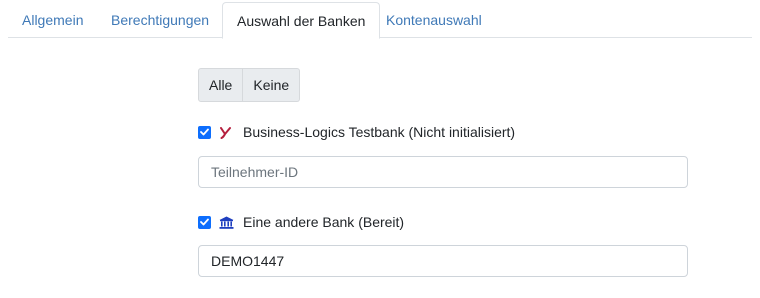  I want to click on select-button-group: Alle Keine, so click(249, 85).